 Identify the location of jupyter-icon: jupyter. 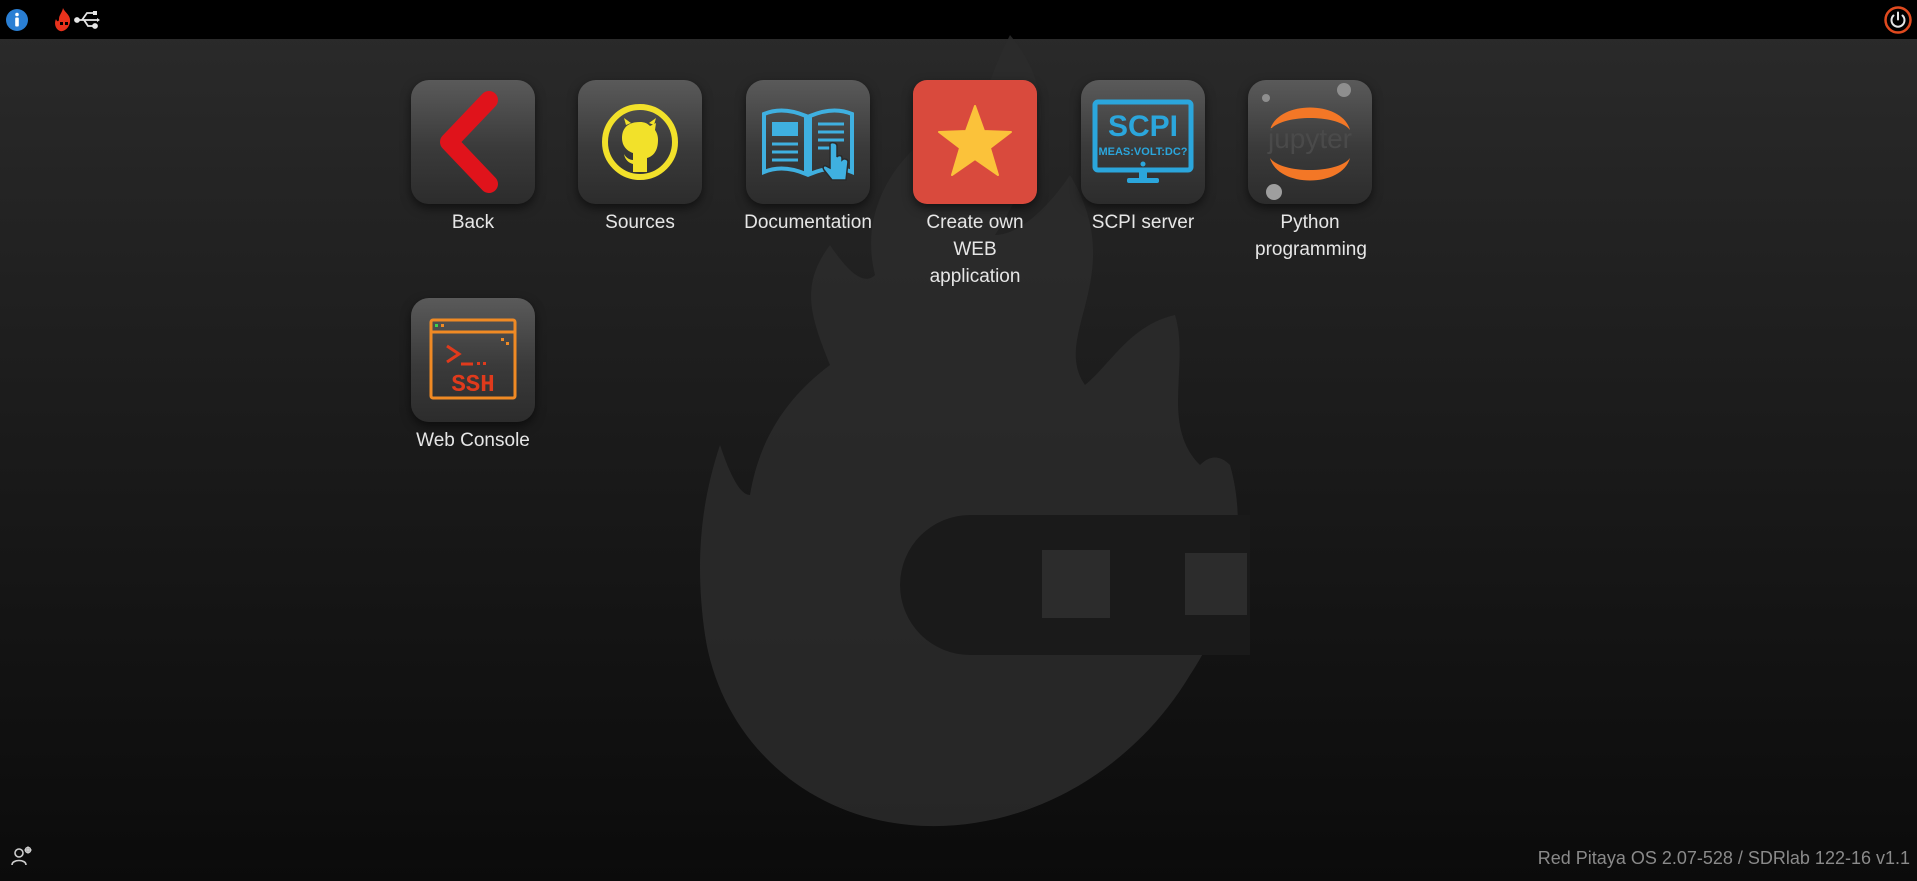
(1310, 142).